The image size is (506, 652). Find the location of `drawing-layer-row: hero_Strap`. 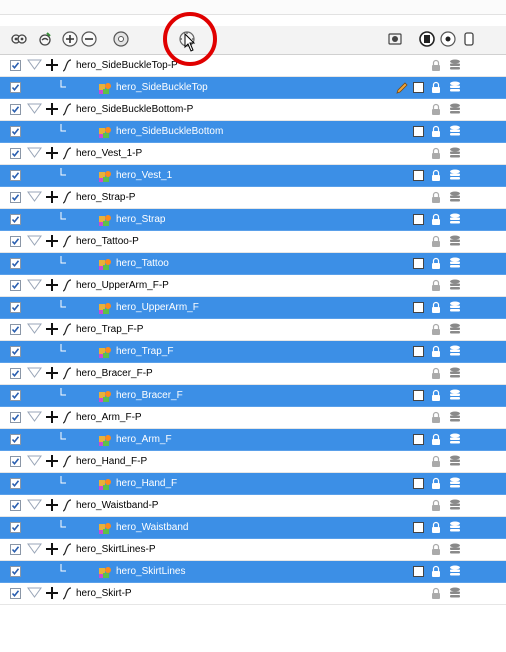

drawing-layer-row: hero_Strap is located at coordinates (253, 220).